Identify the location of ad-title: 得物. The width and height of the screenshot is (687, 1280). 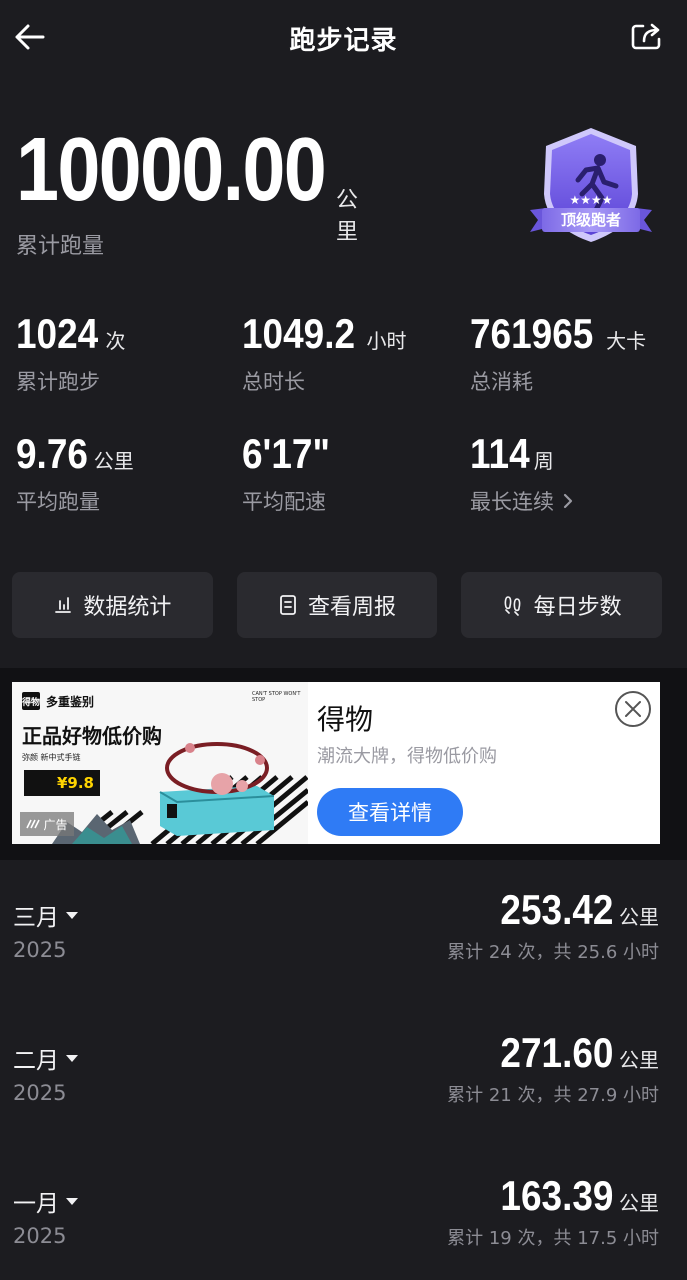
(345, 719).